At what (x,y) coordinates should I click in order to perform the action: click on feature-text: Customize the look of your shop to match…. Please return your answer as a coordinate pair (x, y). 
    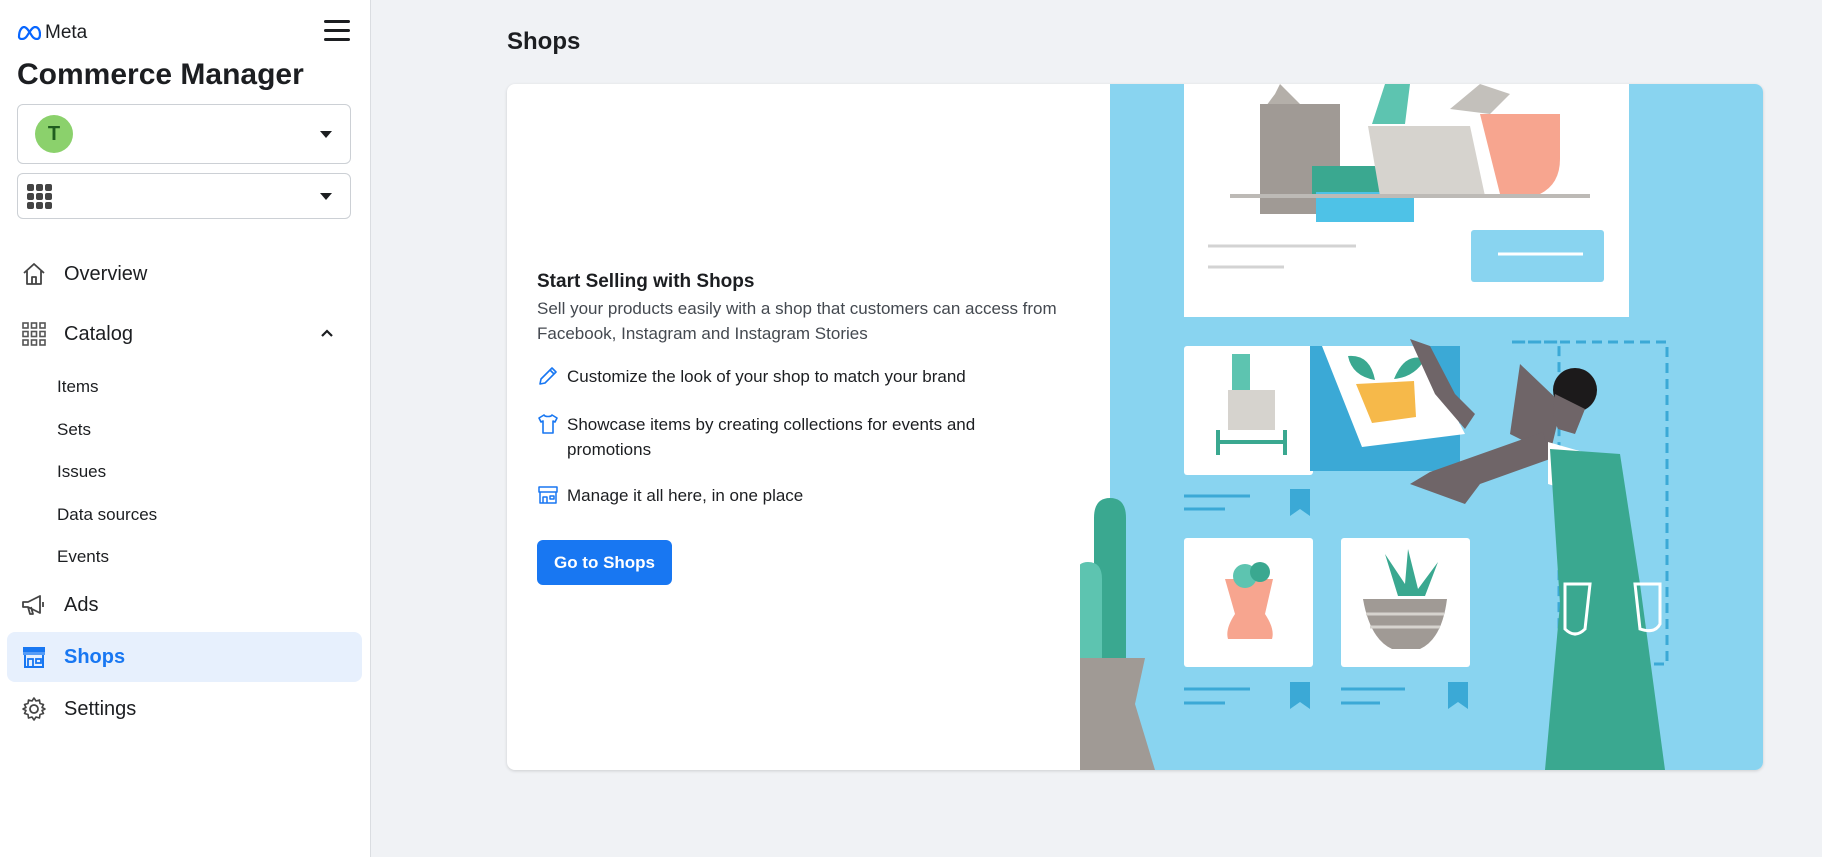
    Looking at the image, I should click on (766, 376).